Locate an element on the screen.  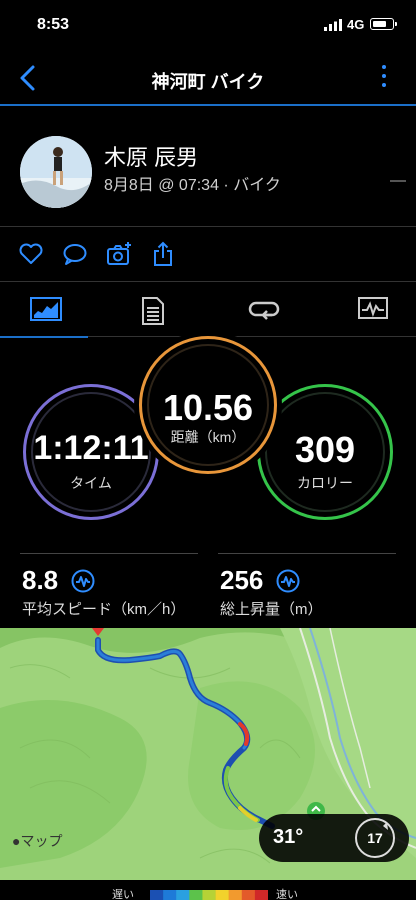
distance-value: 10.56 is located at coordinates (208, 407).